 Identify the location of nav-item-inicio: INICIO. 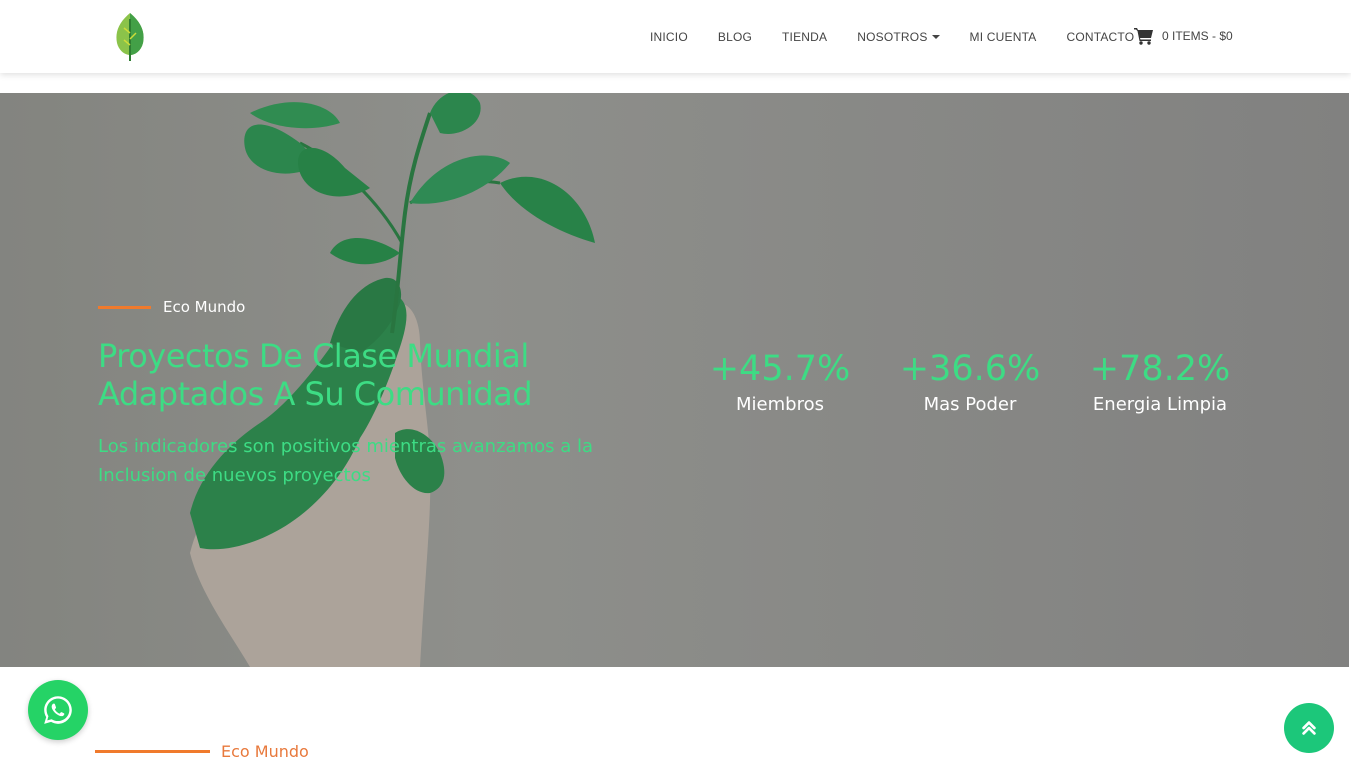
(669, 37).